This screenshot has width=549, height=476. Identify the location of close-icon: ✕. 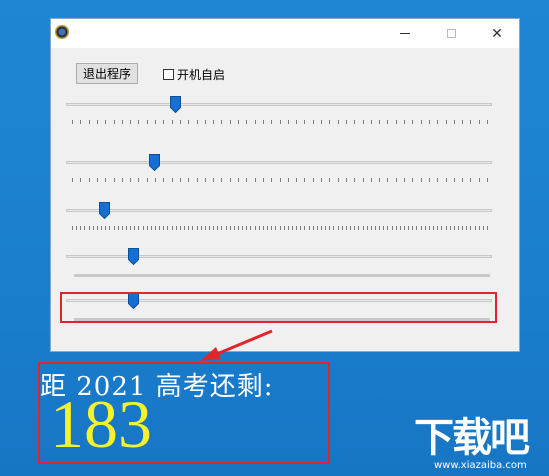
(497, 33).